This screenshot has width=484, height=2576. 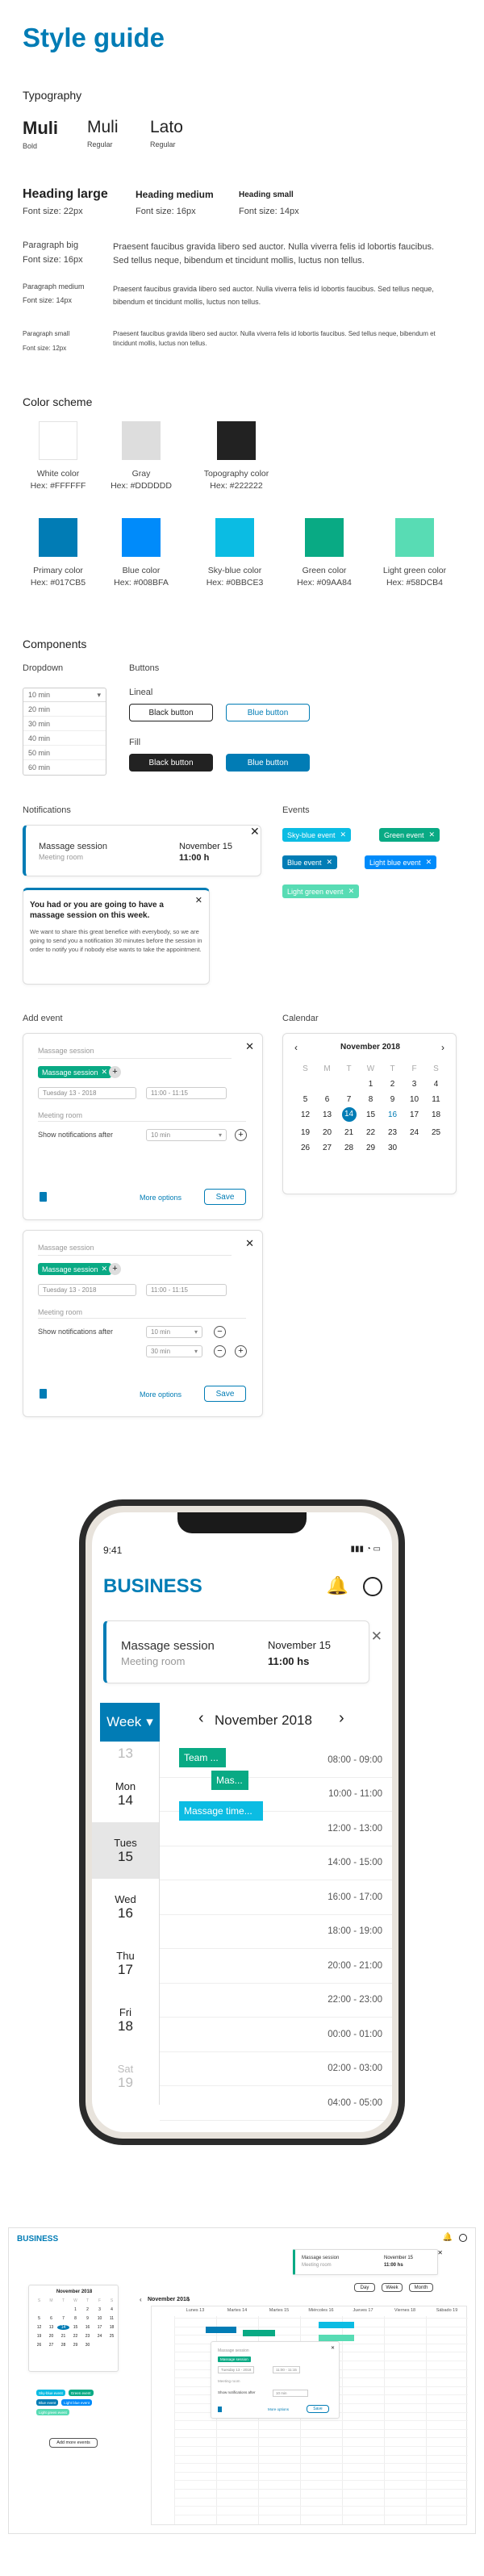 What do you see at coordinates (126, 1754) in the screenshot?
I see `phone-day: 13` at bounding box center [126, 1754].